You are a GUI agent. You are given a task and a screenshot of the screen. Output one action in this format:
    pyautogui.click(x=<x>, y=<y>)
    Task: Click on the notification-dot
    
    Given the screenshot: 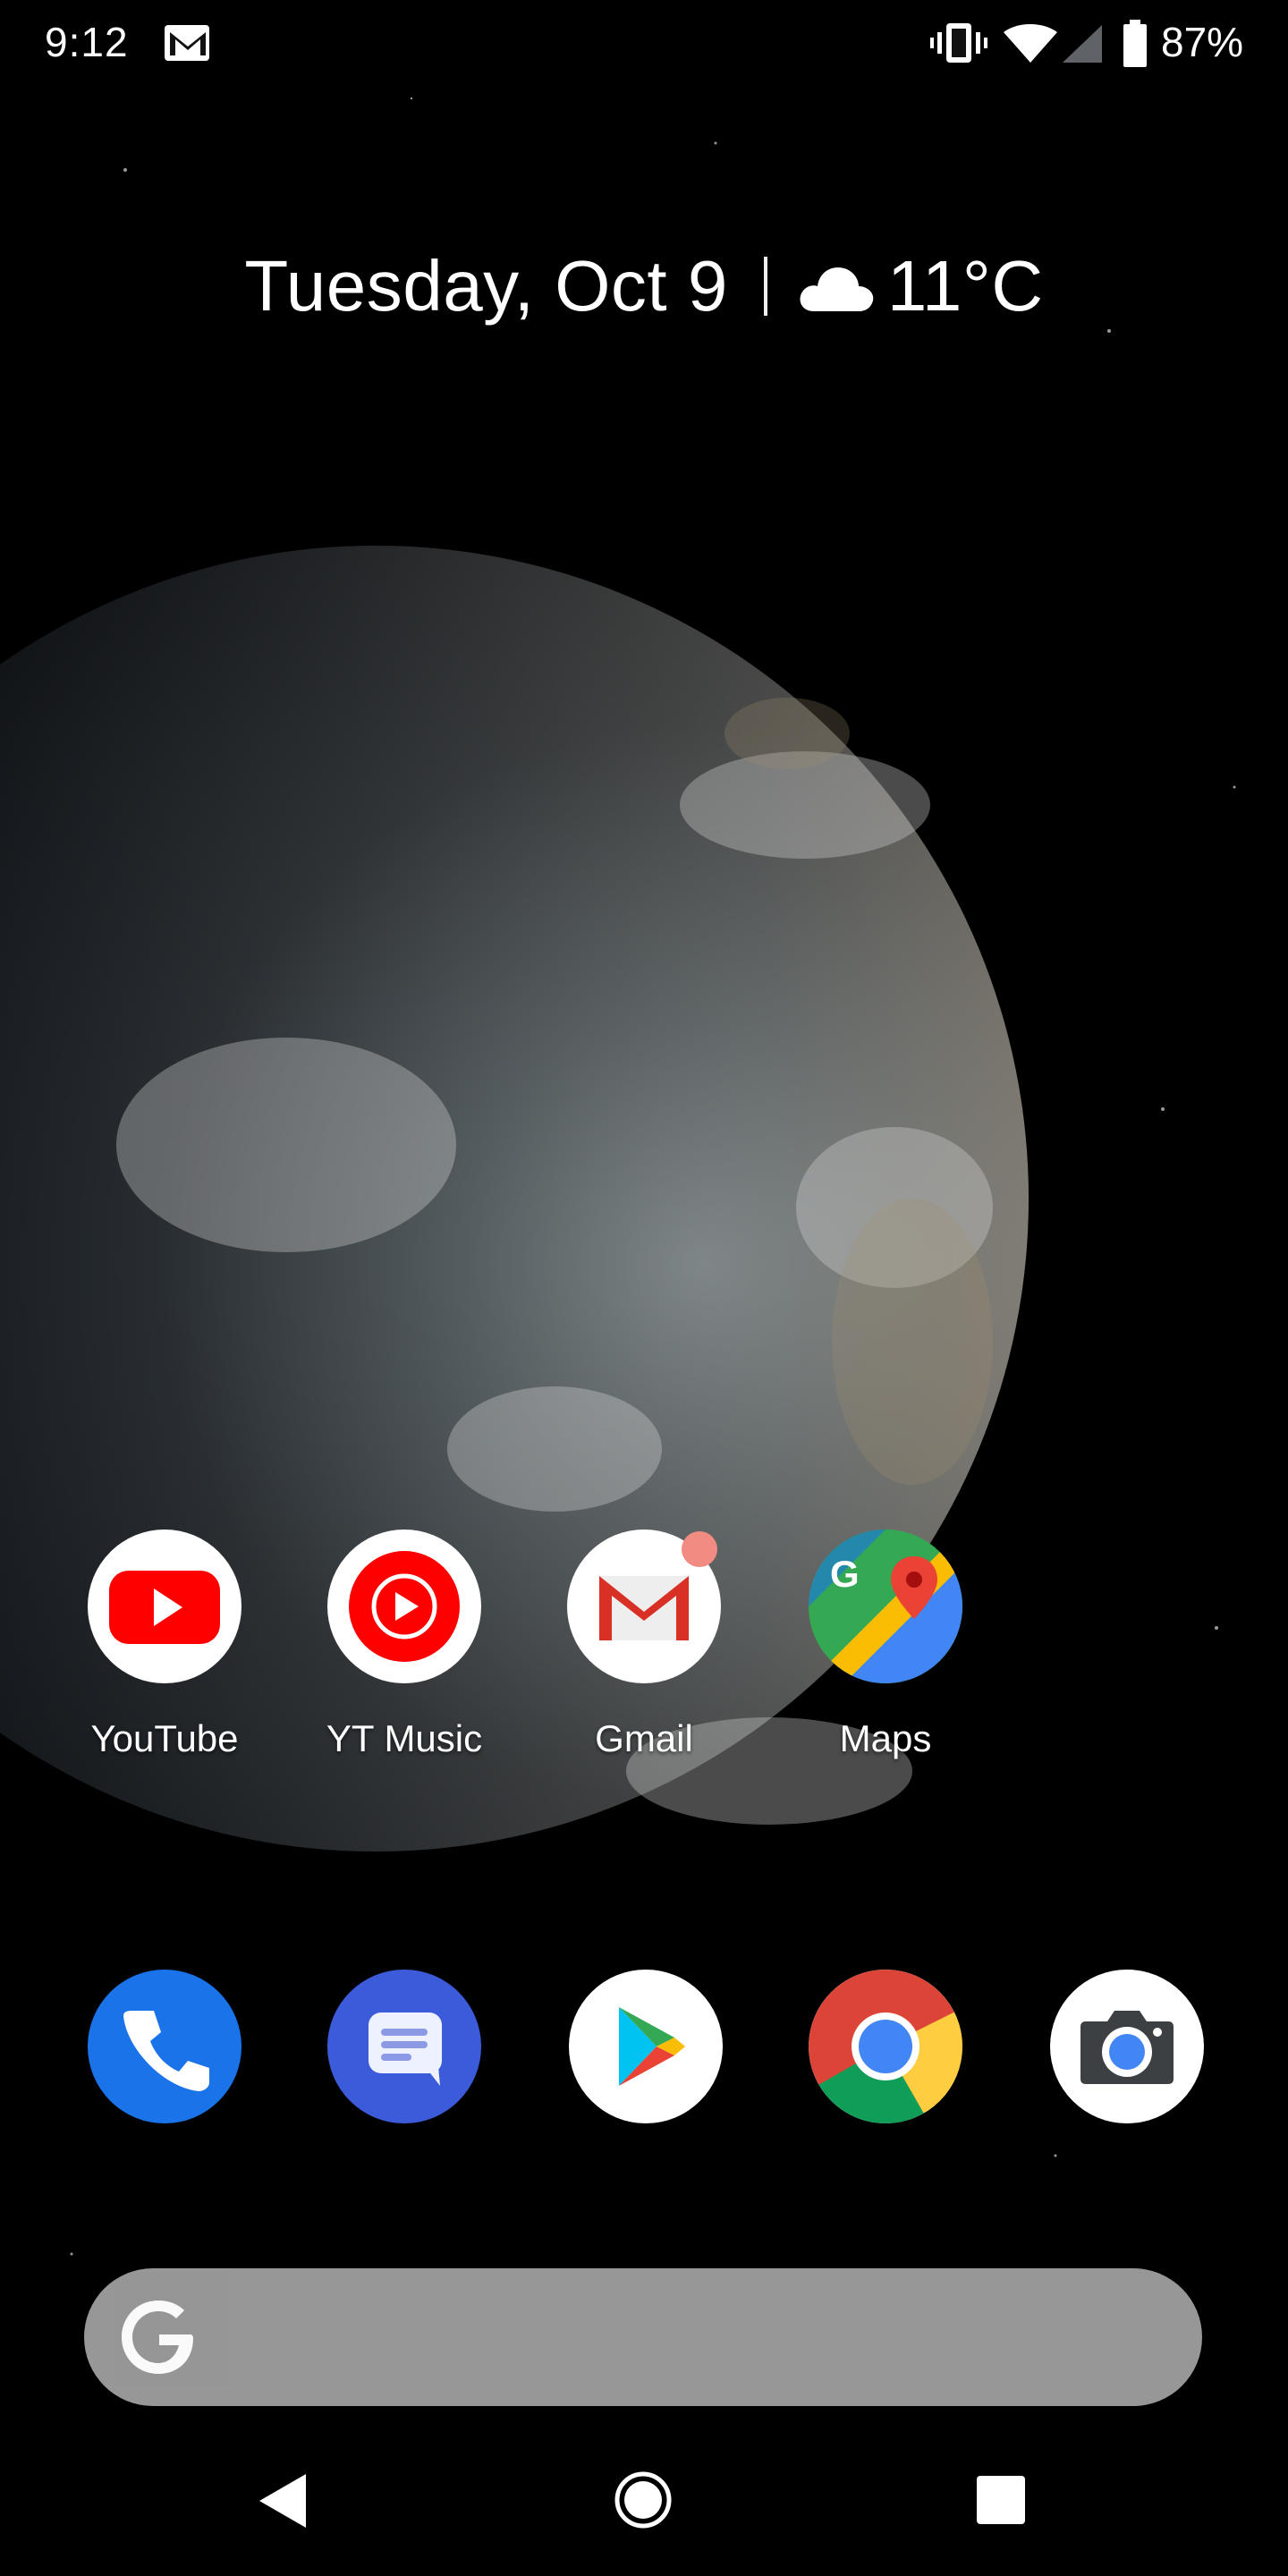 What is the action you would take?
    pyautogui.click(x=699, y=1549)
    